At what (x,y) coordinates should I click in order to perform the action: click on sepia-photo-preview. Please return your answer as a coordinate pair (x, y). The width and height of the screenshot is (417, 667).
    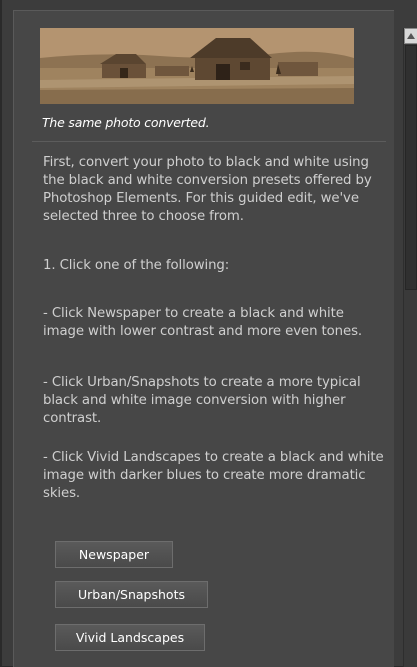
    Looking at the image, I should click on (197, 66).